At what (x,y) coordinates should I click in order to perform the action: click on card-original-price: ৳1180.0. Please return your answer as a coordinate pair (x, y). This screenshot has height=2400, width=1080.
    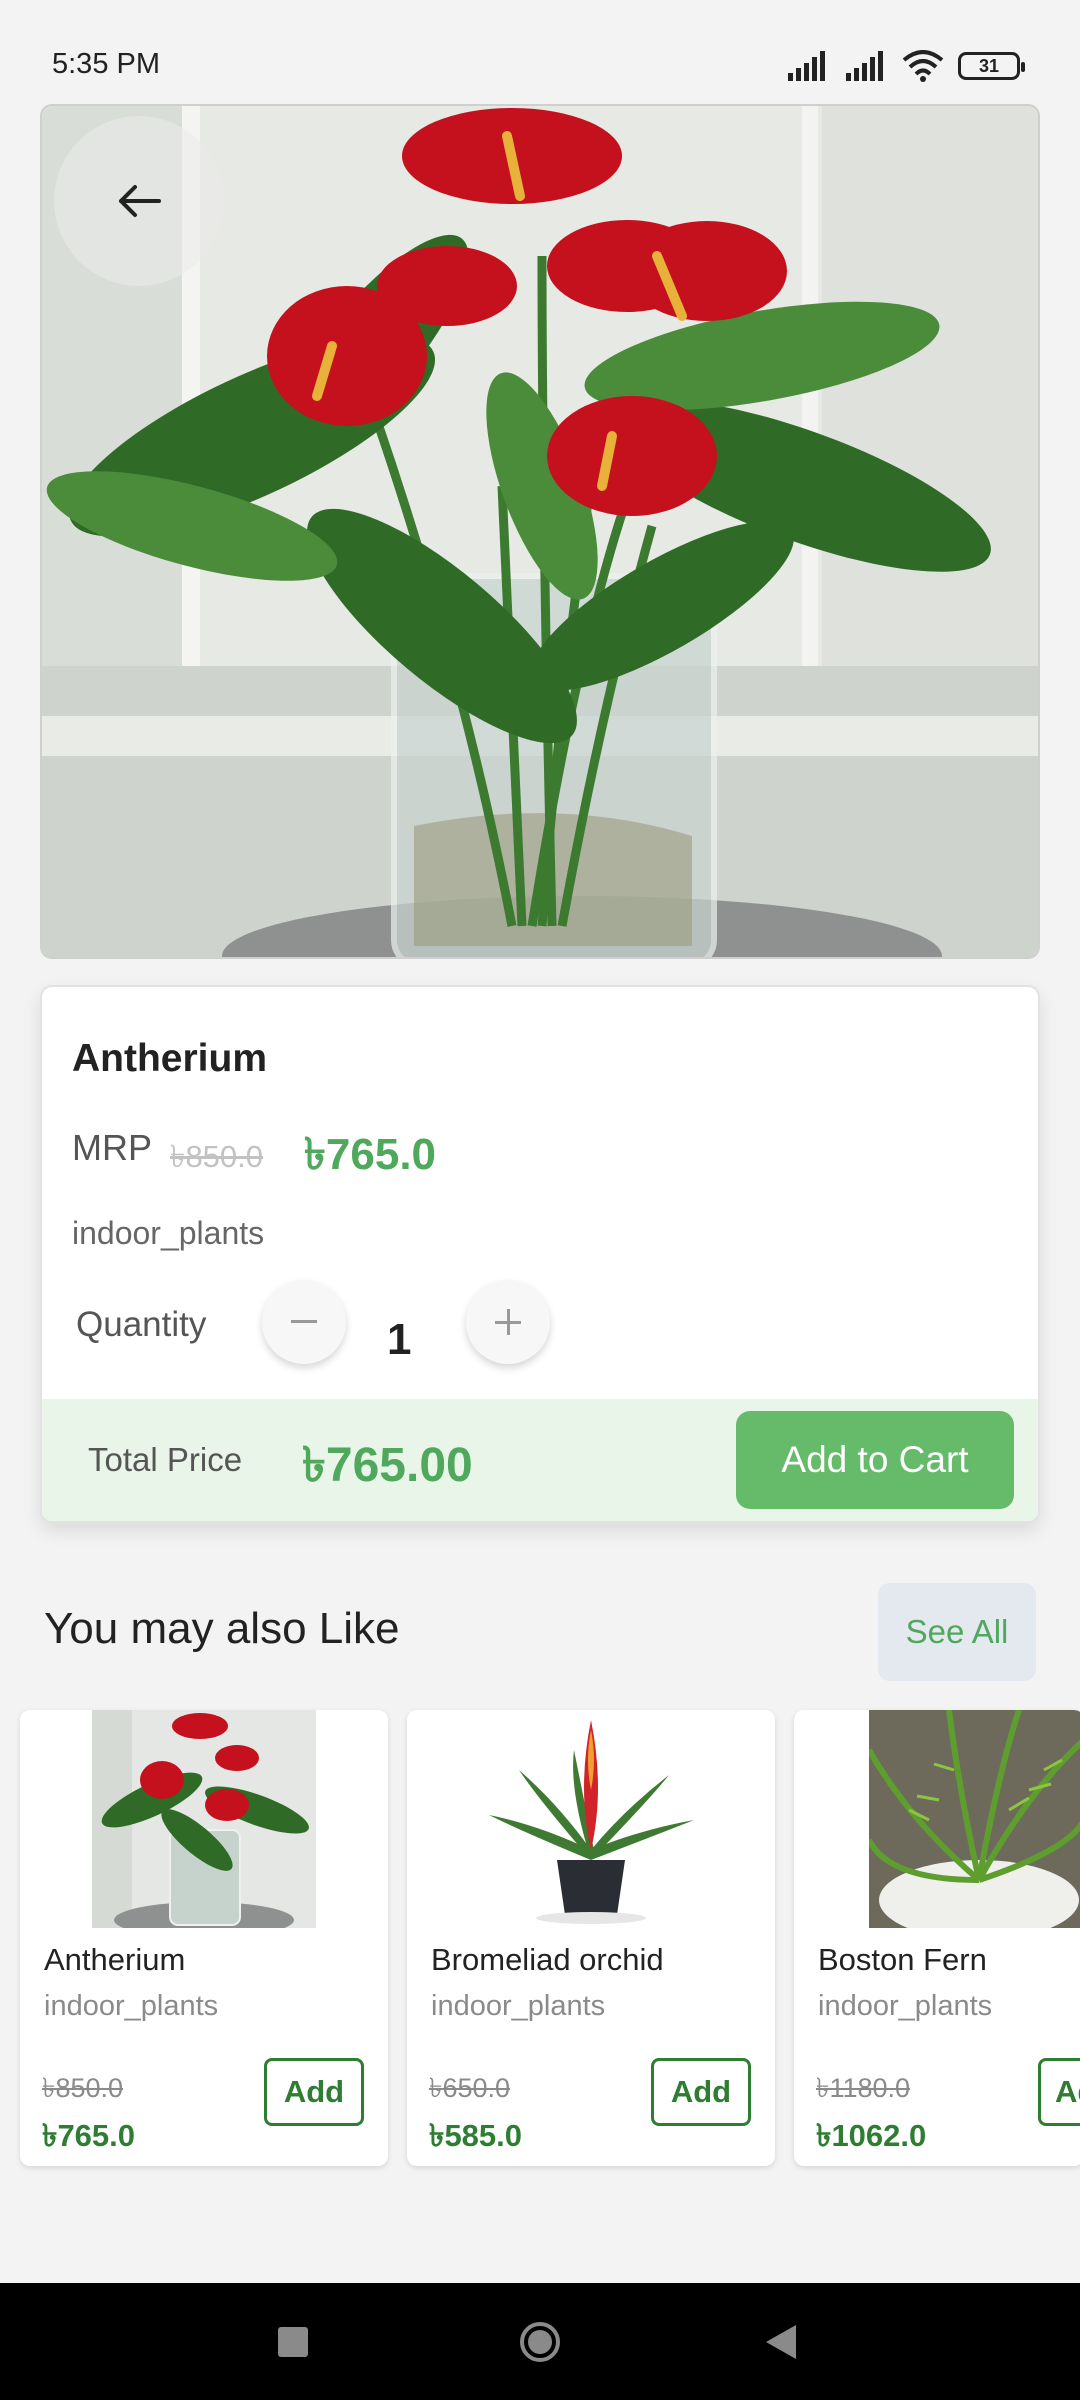
    Looking at the image, I should click on (863, 2088).